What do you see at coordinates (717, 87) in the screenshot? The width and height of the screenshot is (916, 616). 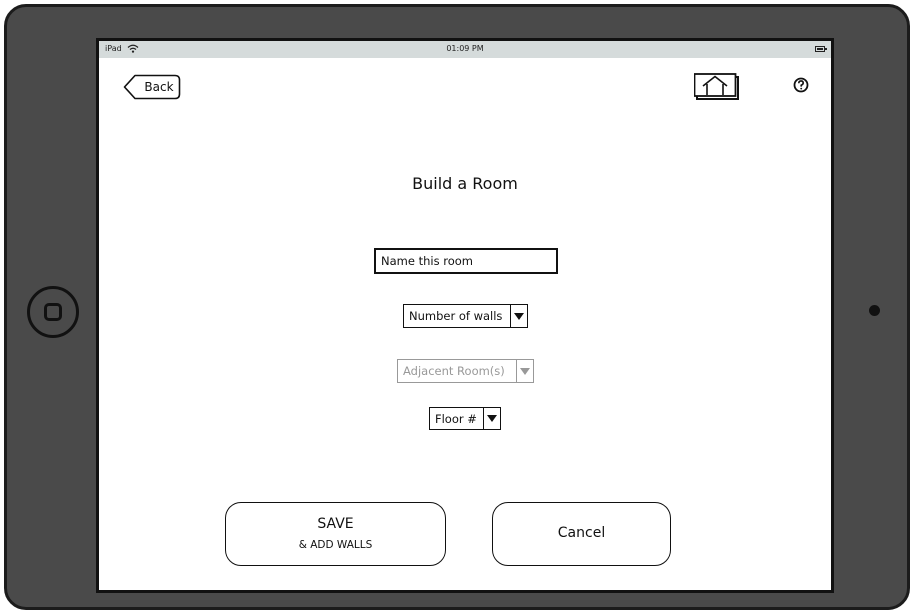 I see `house-icon` at bounding box center [717, 87].